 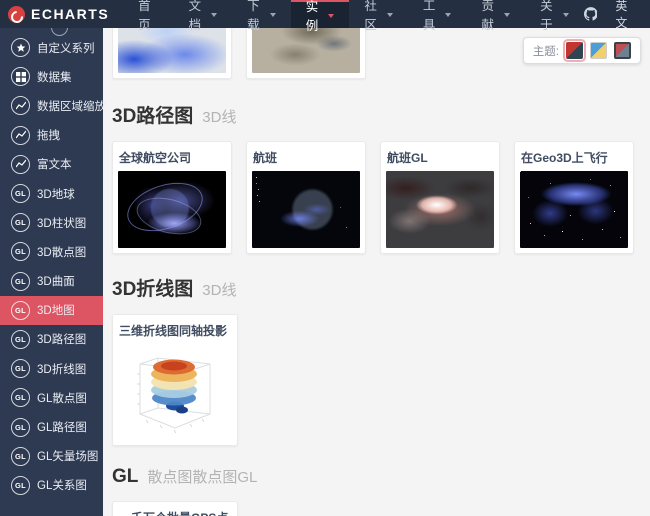 I want to click on sidebar-item-label: 富文本, so click(x=54, y=165).